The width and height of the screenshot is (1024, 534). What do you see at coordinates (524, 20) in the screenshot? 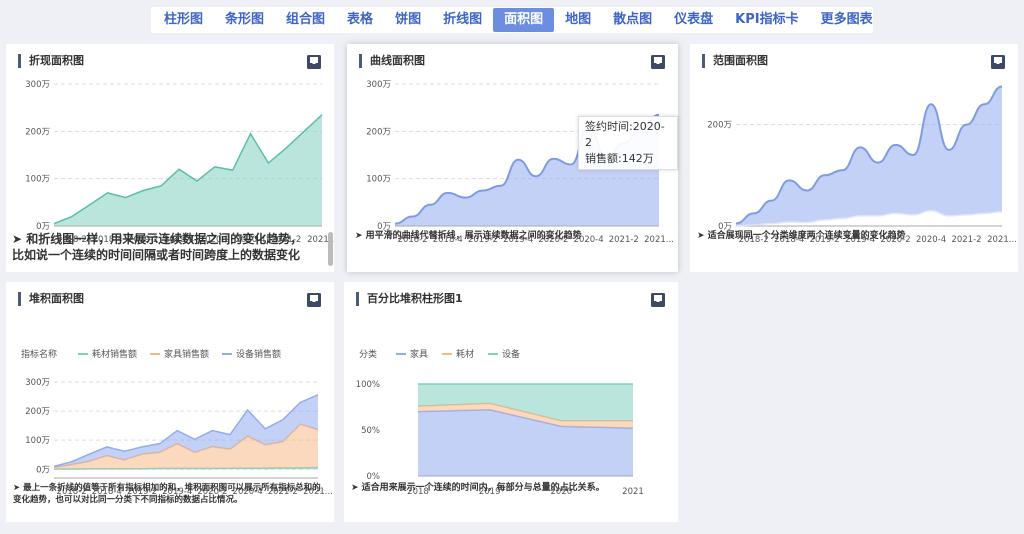
I see `tab-6: 面积图` at bounding box center [524, 20].